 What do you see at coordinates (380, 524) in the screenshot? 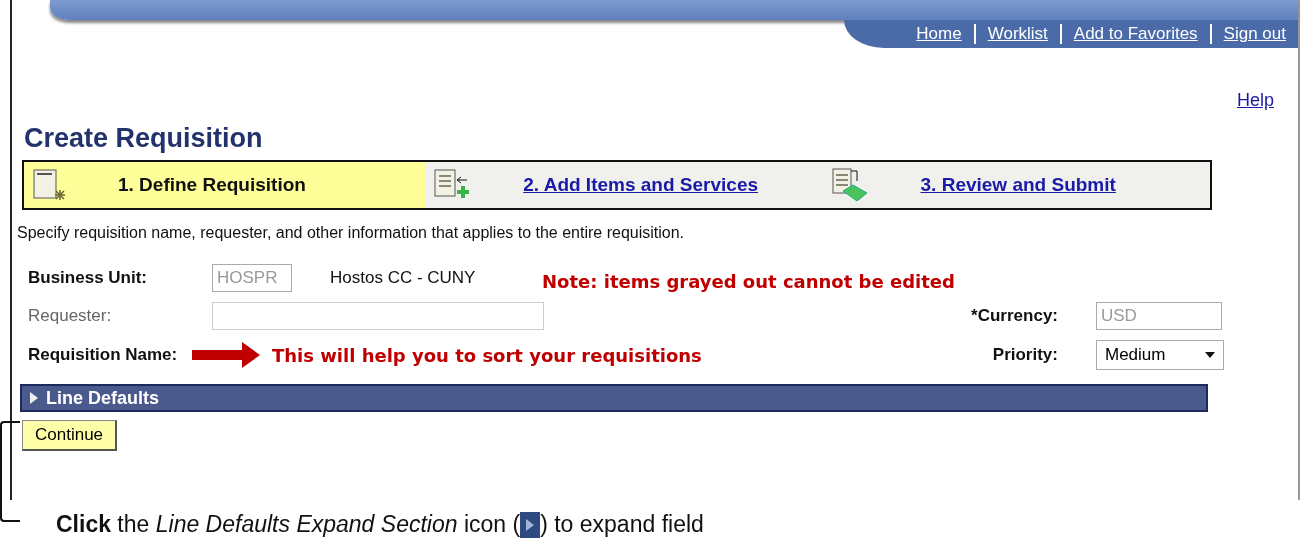
I see `instruction-text: Click the Line Defaults Expand Section icon ( ) to expand field` at bounding box center [380, 524].